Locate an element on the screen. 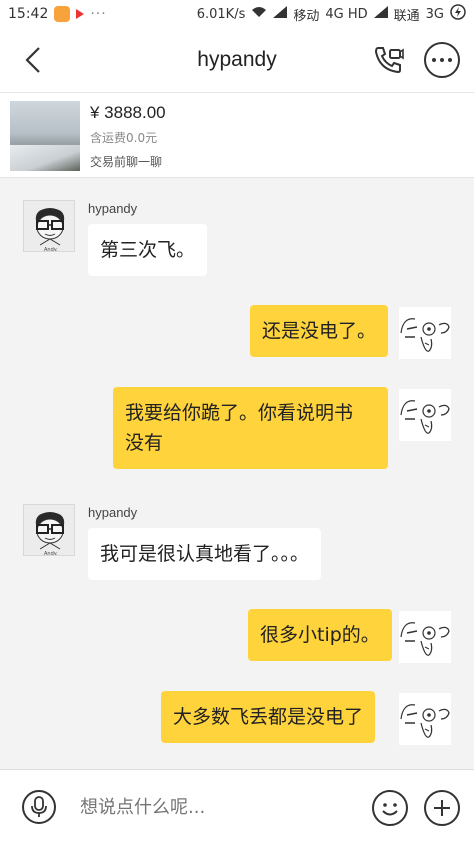  microphone-icon is located at coordinates (39, 806).